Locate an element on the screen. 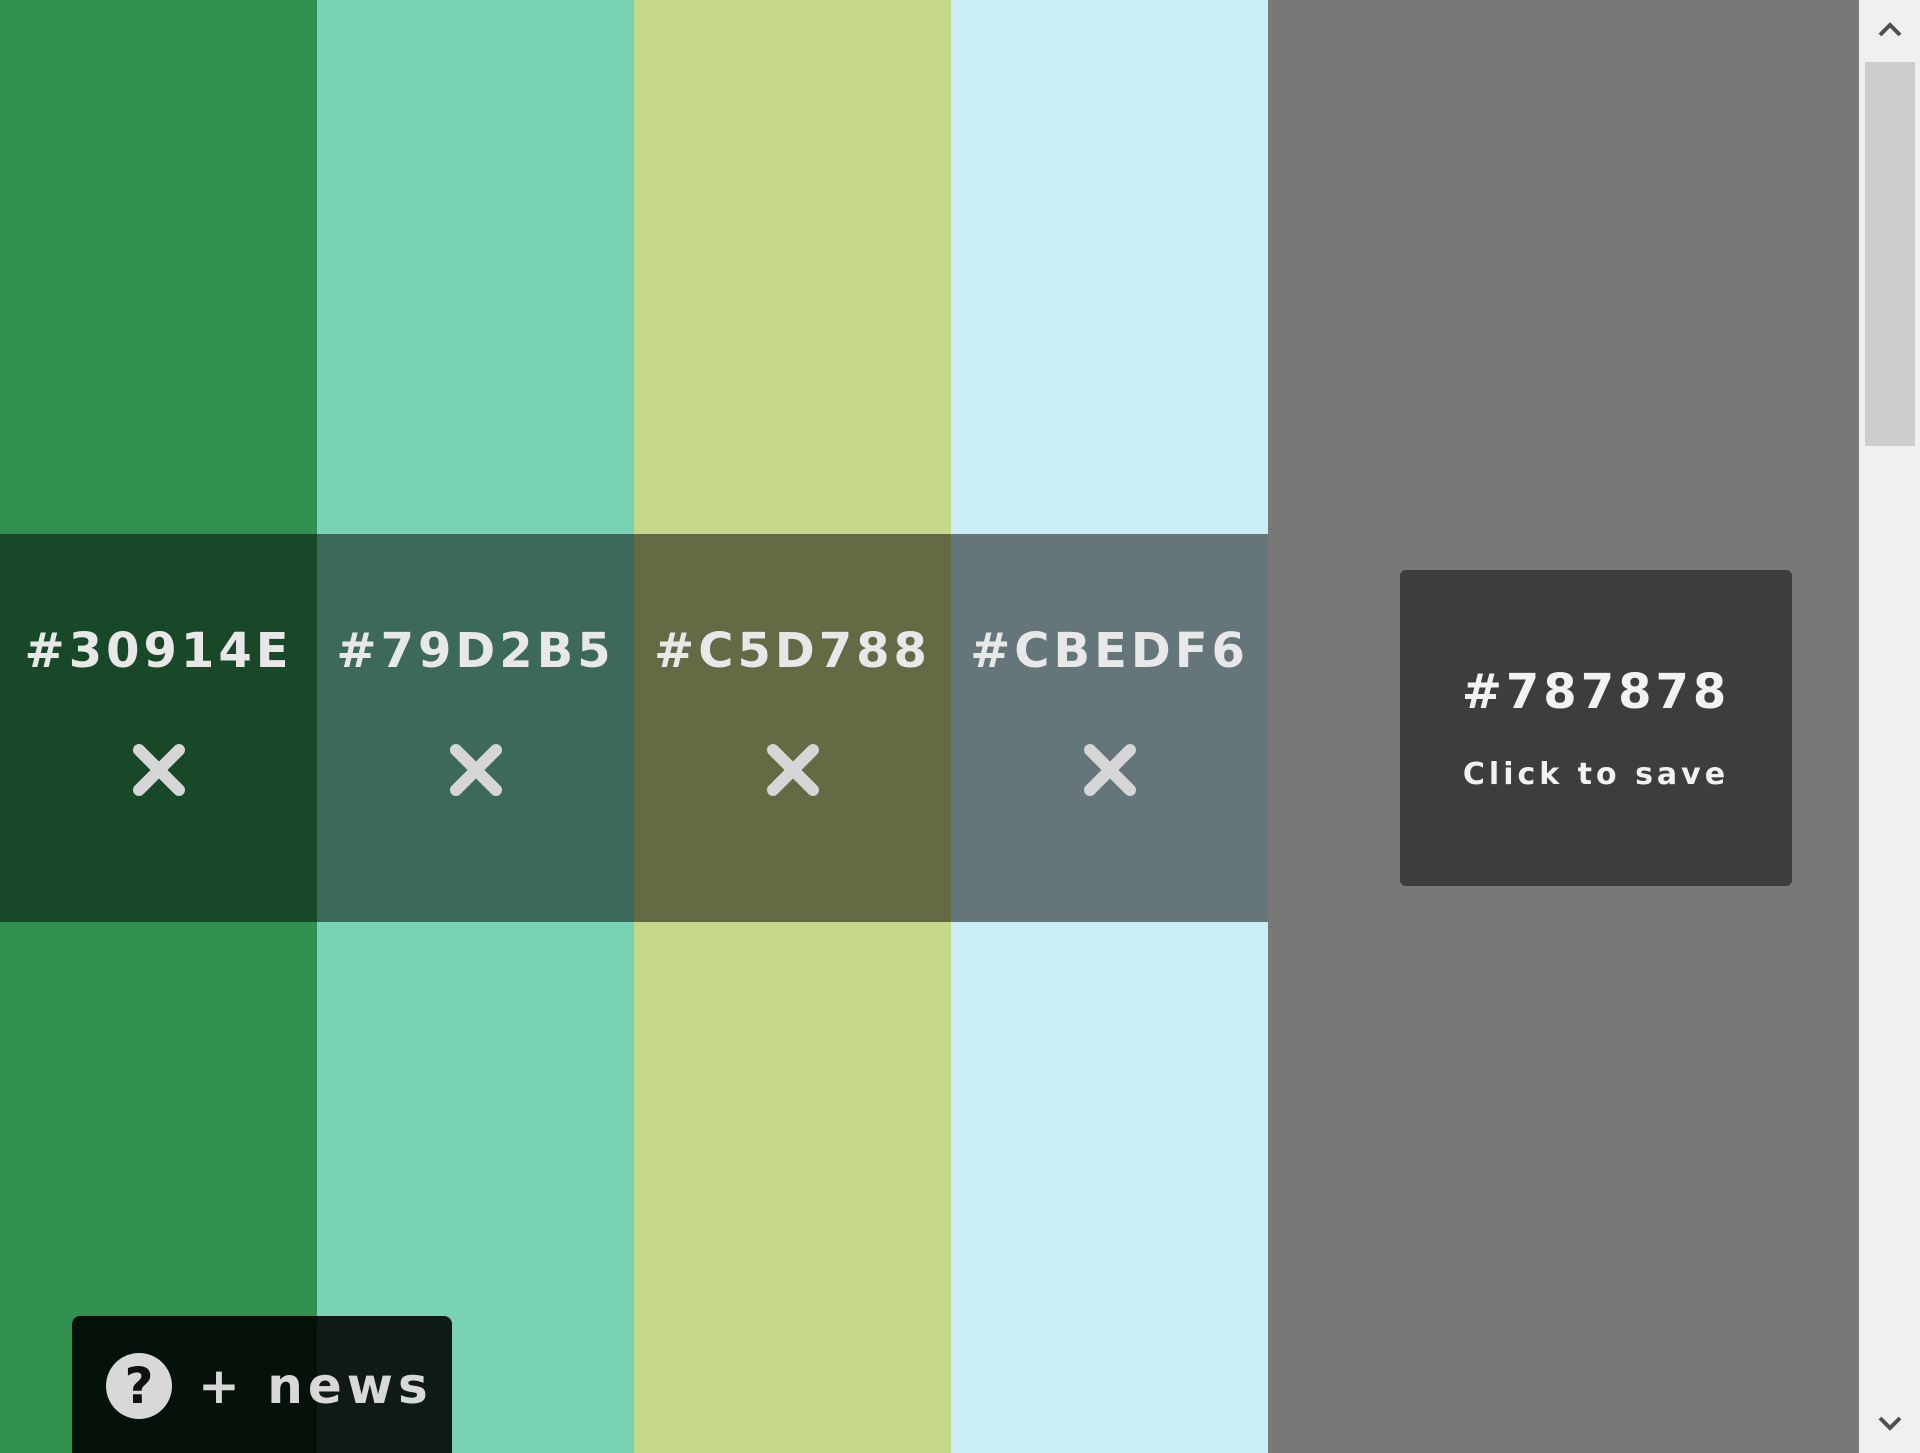  save-color-button: #787878 Click to save is located at coordinates (1596, 728).